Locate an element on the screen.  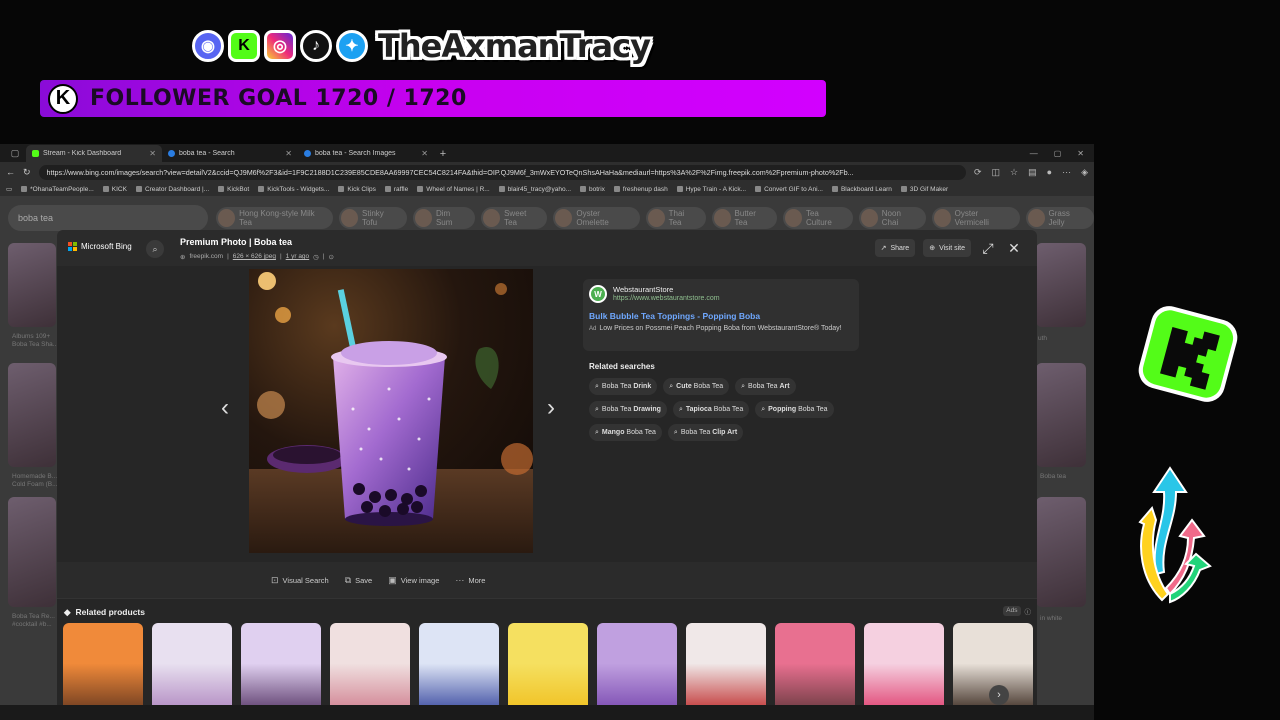
favorites-icon: ☆ is located at coordinates (1014, 172).